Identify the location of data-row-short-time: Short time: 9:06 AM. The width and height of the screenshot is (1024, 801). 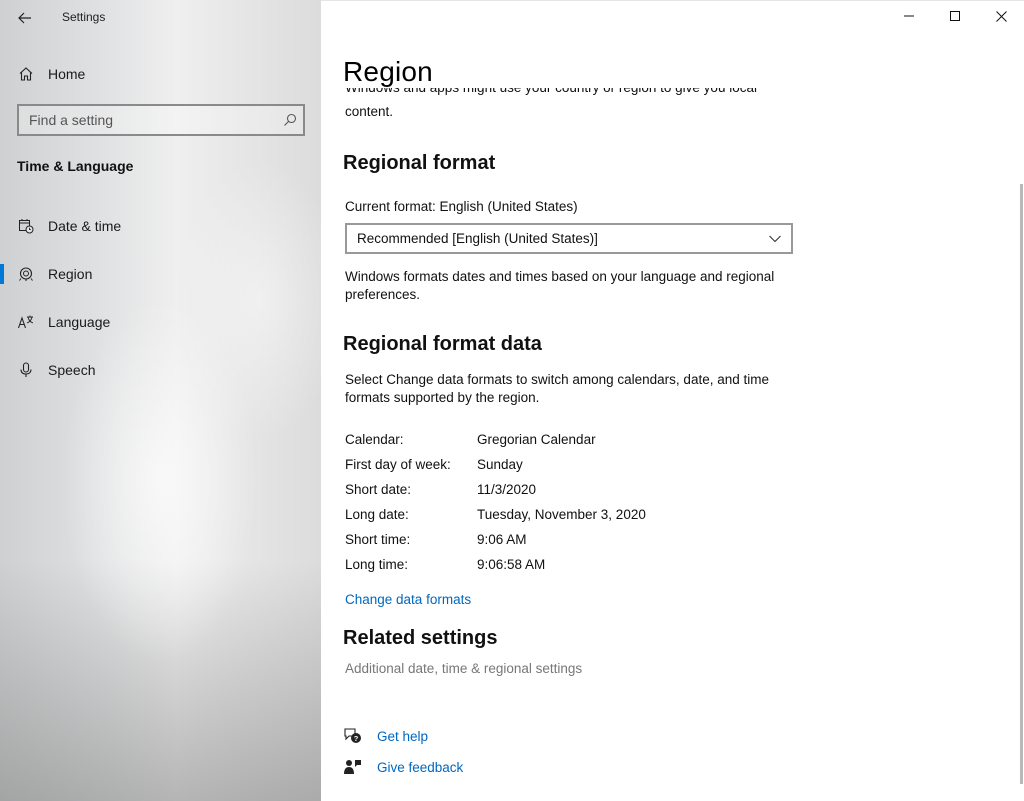
(436, 544).